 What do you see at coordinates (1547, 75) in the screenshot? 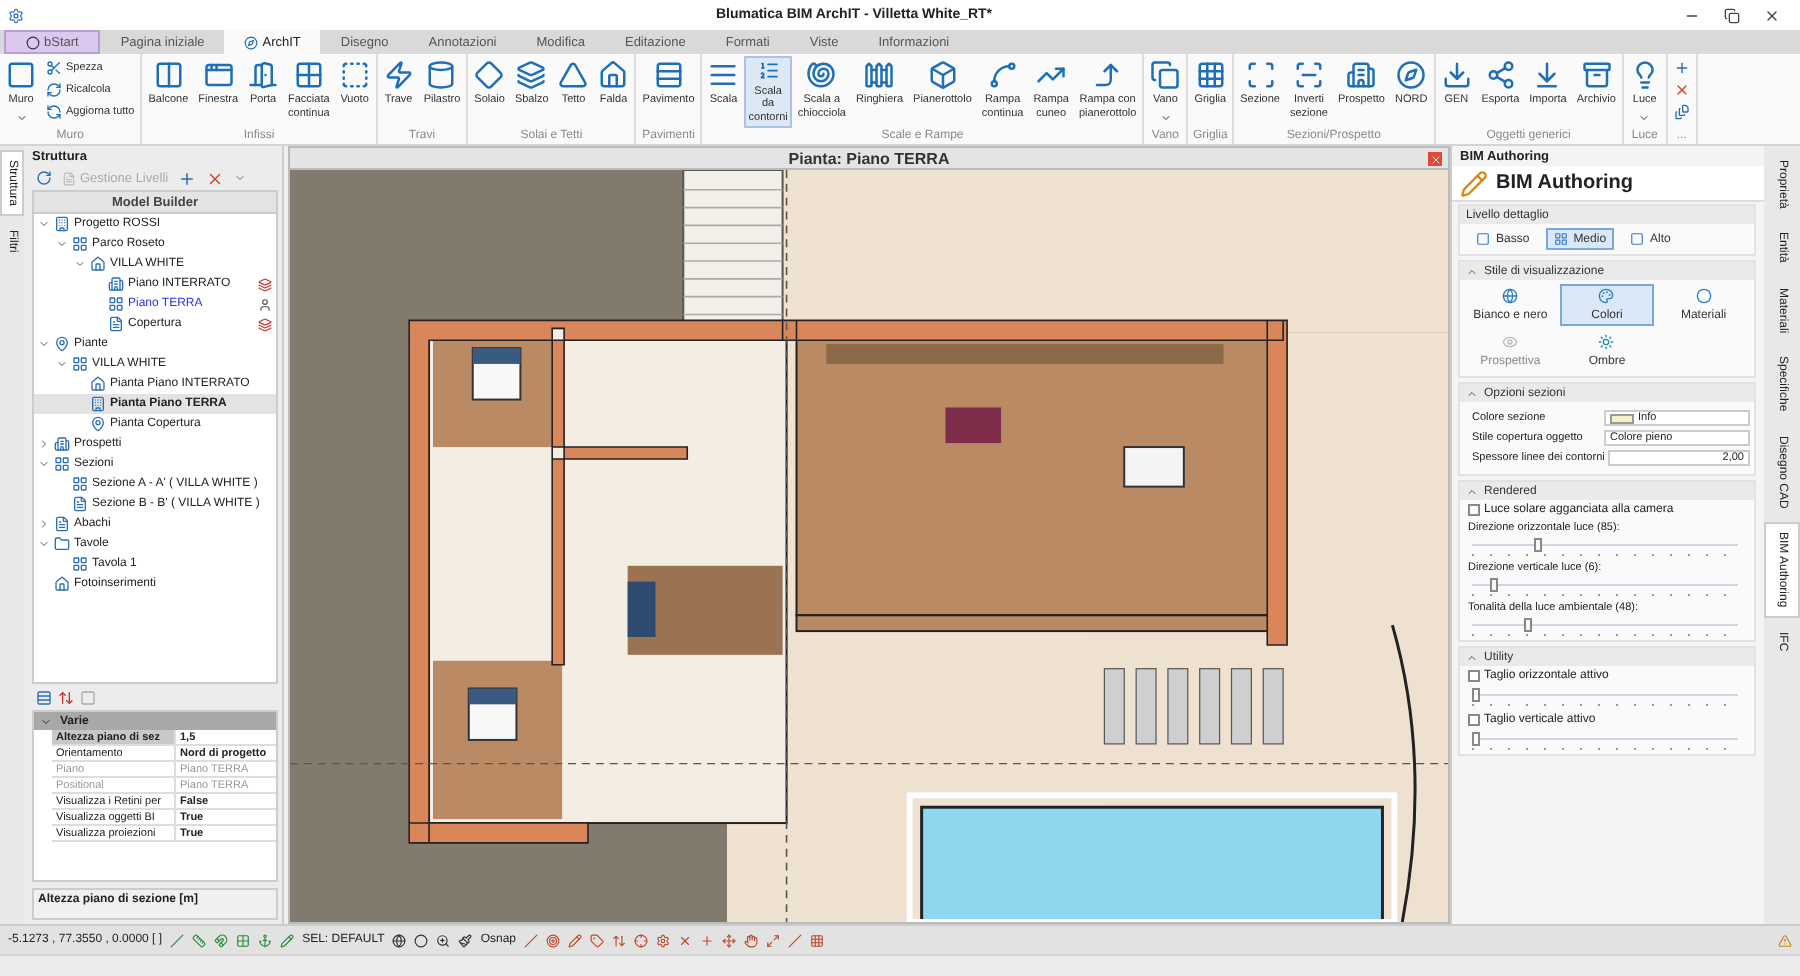
I see `import-icon` at bounding box center [1547, 75].